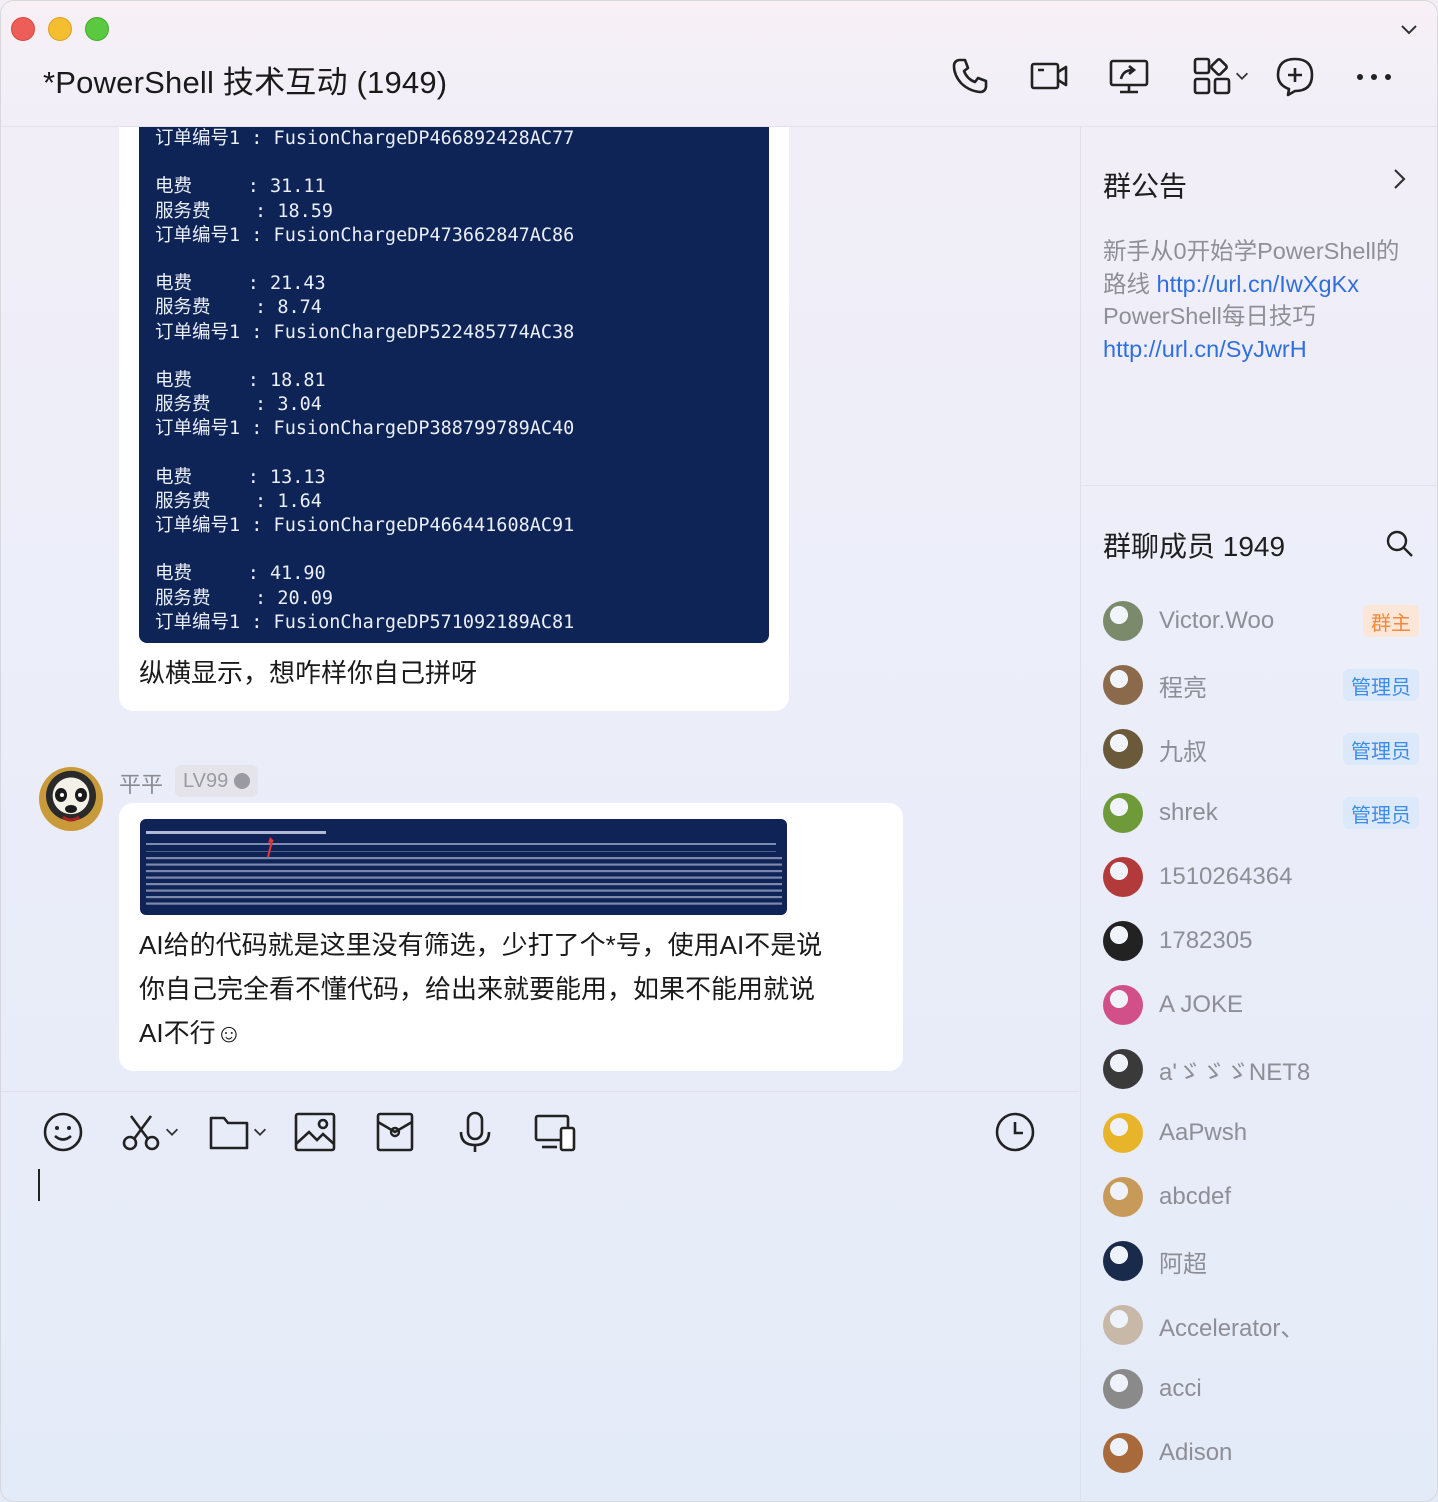  I want to click on video-icon, so click(1049, 76).